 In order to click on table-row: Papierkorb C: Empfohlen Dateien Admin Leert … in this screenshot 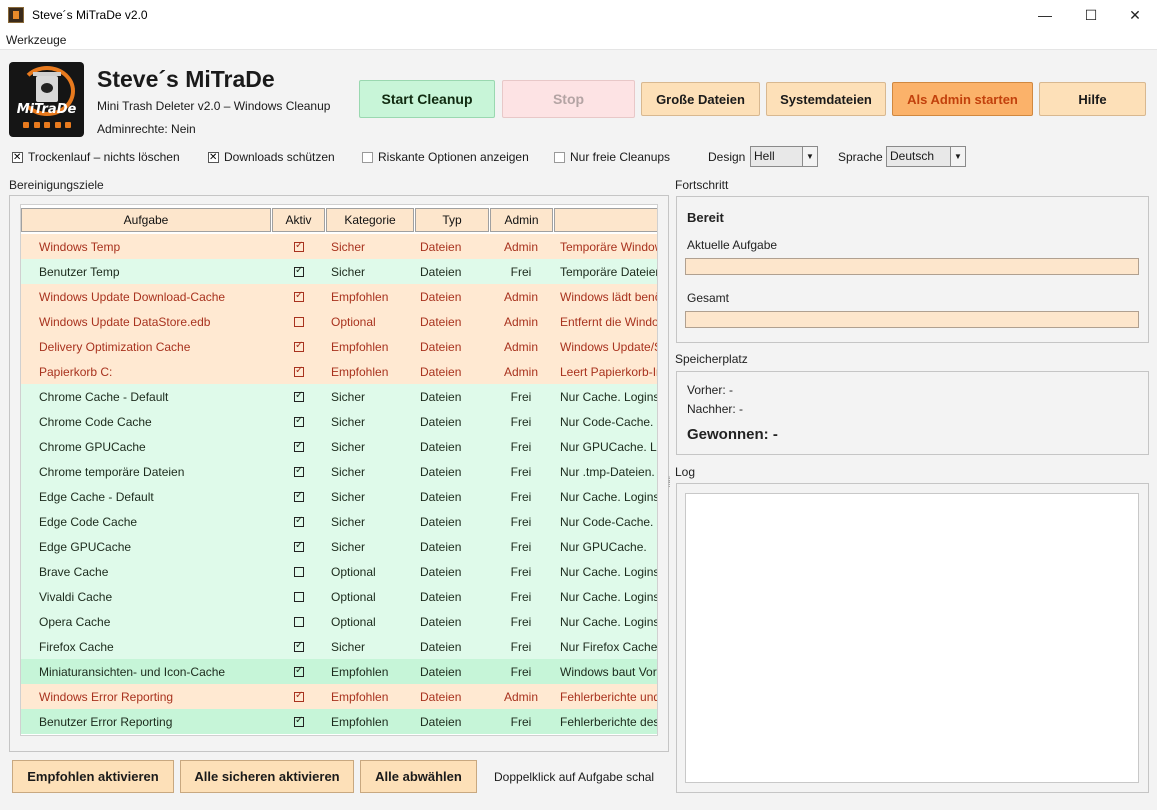, I will do `click(339, 371)`.